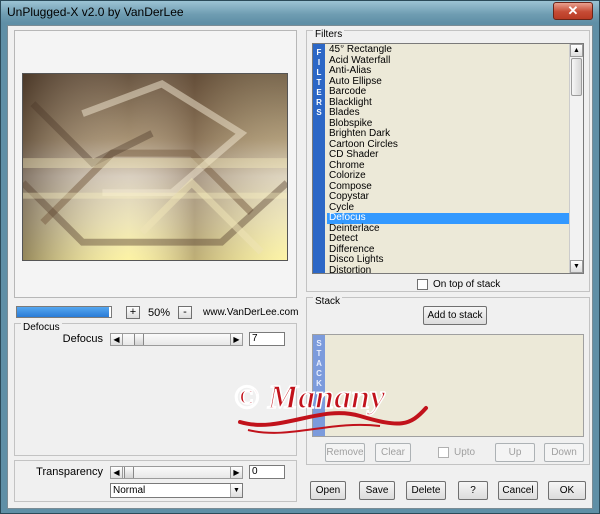 The height and width of the screenshot is (514, 600). Describe the element at coordinates (448, 239) in the screenshot. I see `filter-list-item: Detect` at that location.